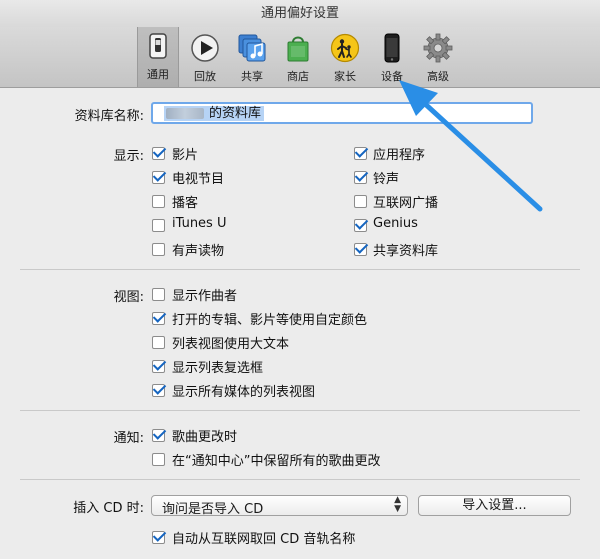 Image resolution: width=600 pixels, height=559 pixels. What do you see at coordinates (158, 390) in the screenshot?
I see `checkbox-list-view-all-media` at bounding box center [158, 390].